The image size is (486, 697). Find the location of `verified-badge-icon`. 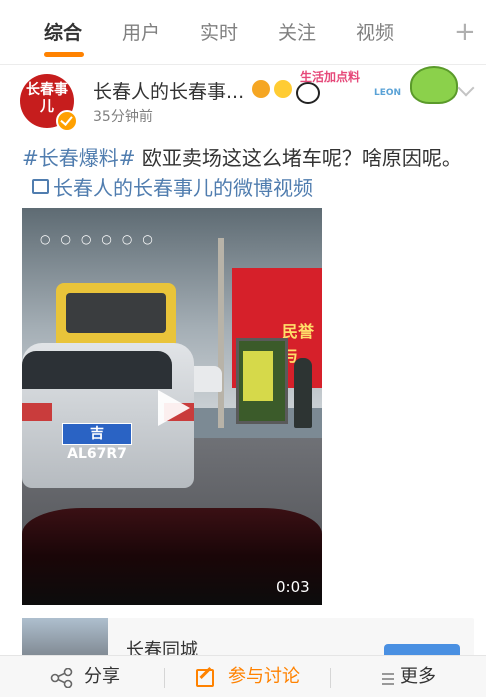

verified-badge-icon is located at coordinates (67, 121).